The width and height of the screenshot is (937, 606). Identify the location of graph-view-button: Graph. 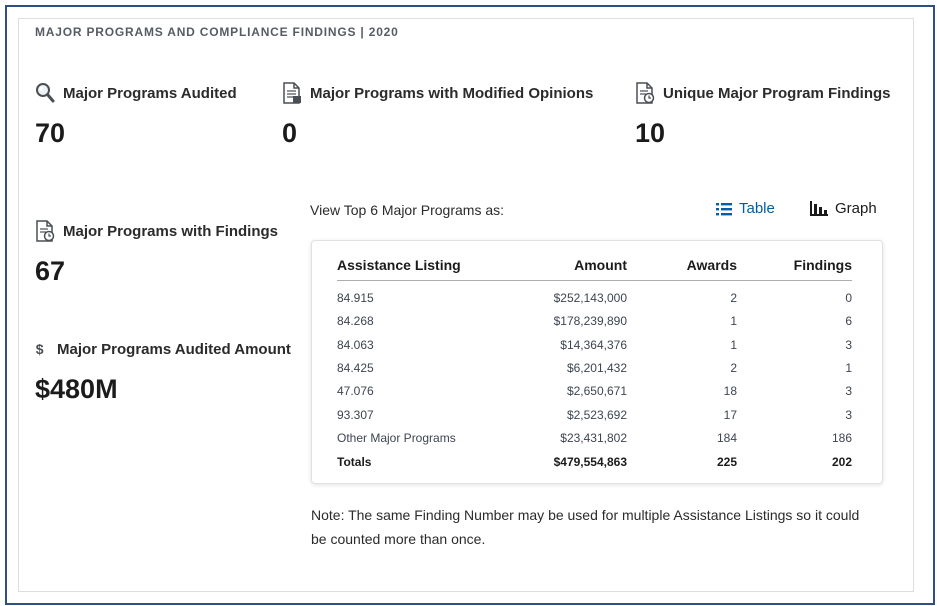
(843, 208).